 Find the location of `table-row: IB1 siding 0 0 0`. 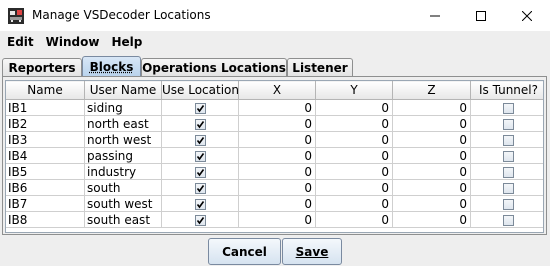

table-row: IB1 siding 0 0 0 is located at coordinates (274, 107).